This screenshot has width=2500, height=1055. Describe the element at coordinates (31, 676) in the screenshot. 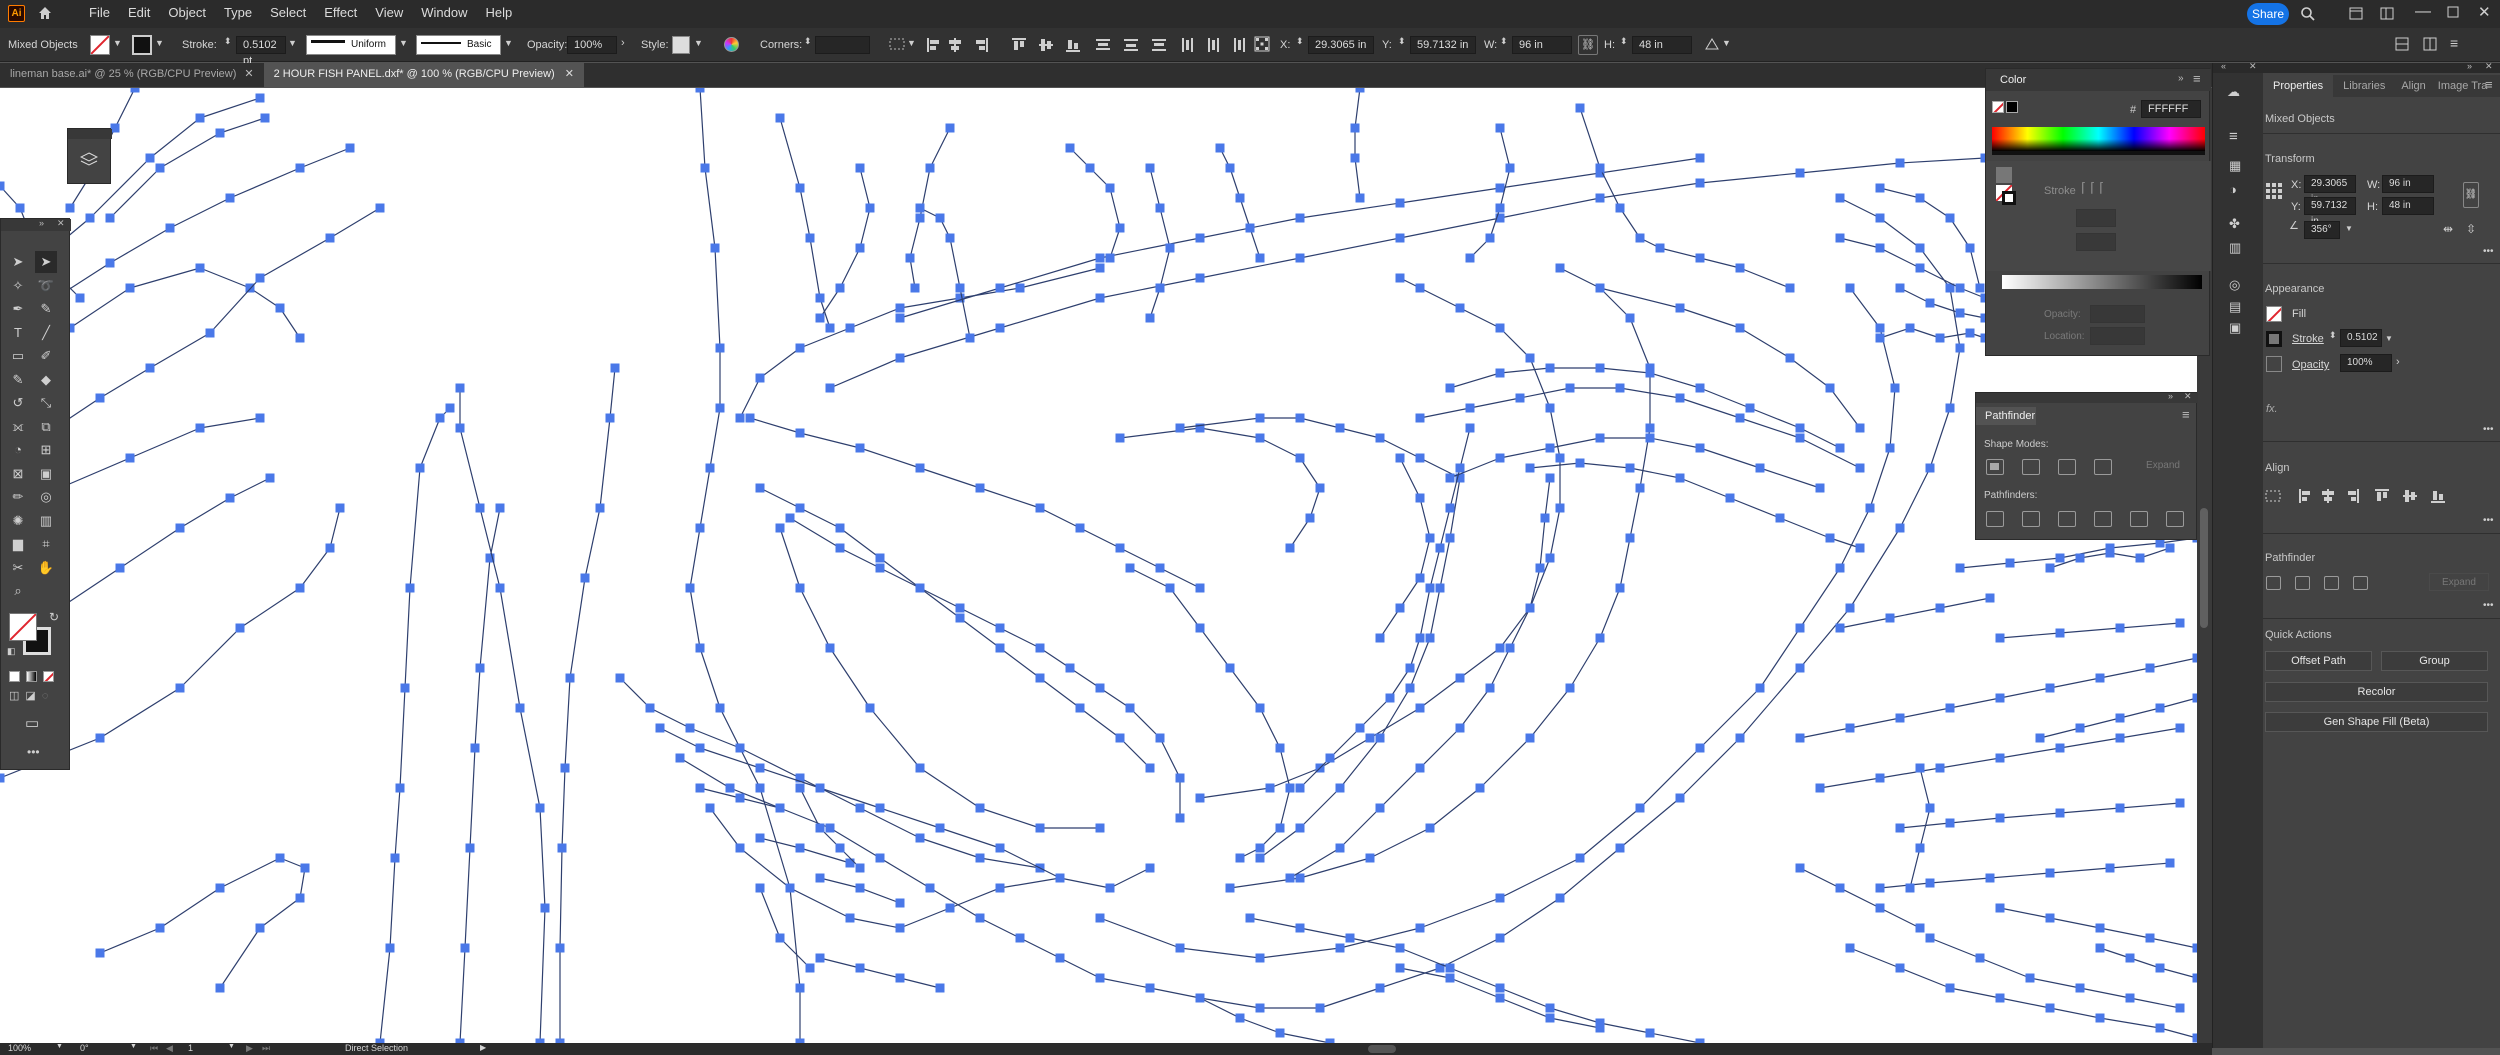

I see `gradient-icon` at that location.